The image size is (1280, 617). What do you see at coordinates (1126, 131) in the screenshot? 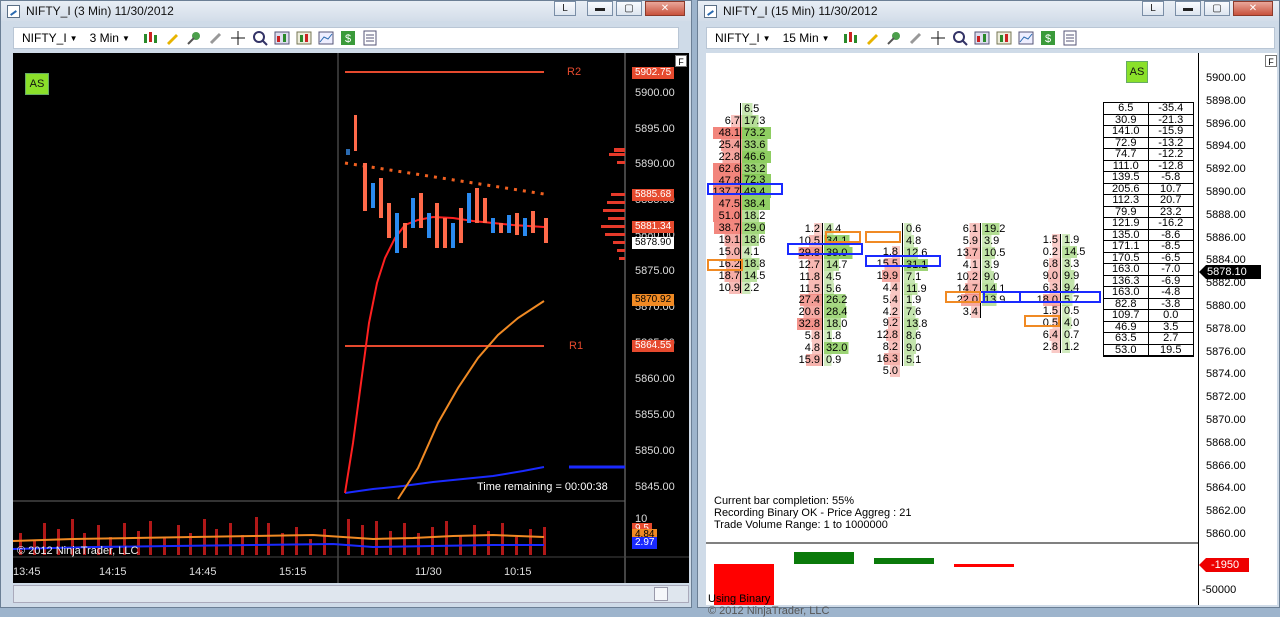
I see `volume-cell: 141.0` at bounding box center [1126, 131].